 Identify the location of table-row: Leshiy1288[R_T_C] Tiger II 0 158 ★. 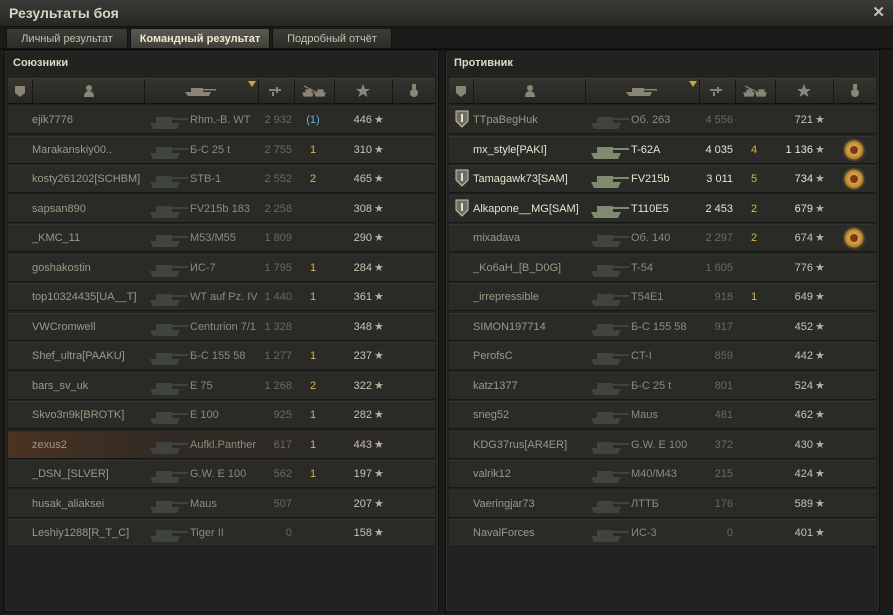
(221, 533).